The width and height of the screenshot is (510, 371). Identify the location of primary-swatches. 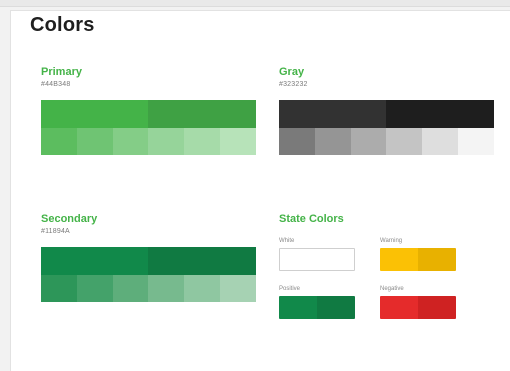
(148, 127).